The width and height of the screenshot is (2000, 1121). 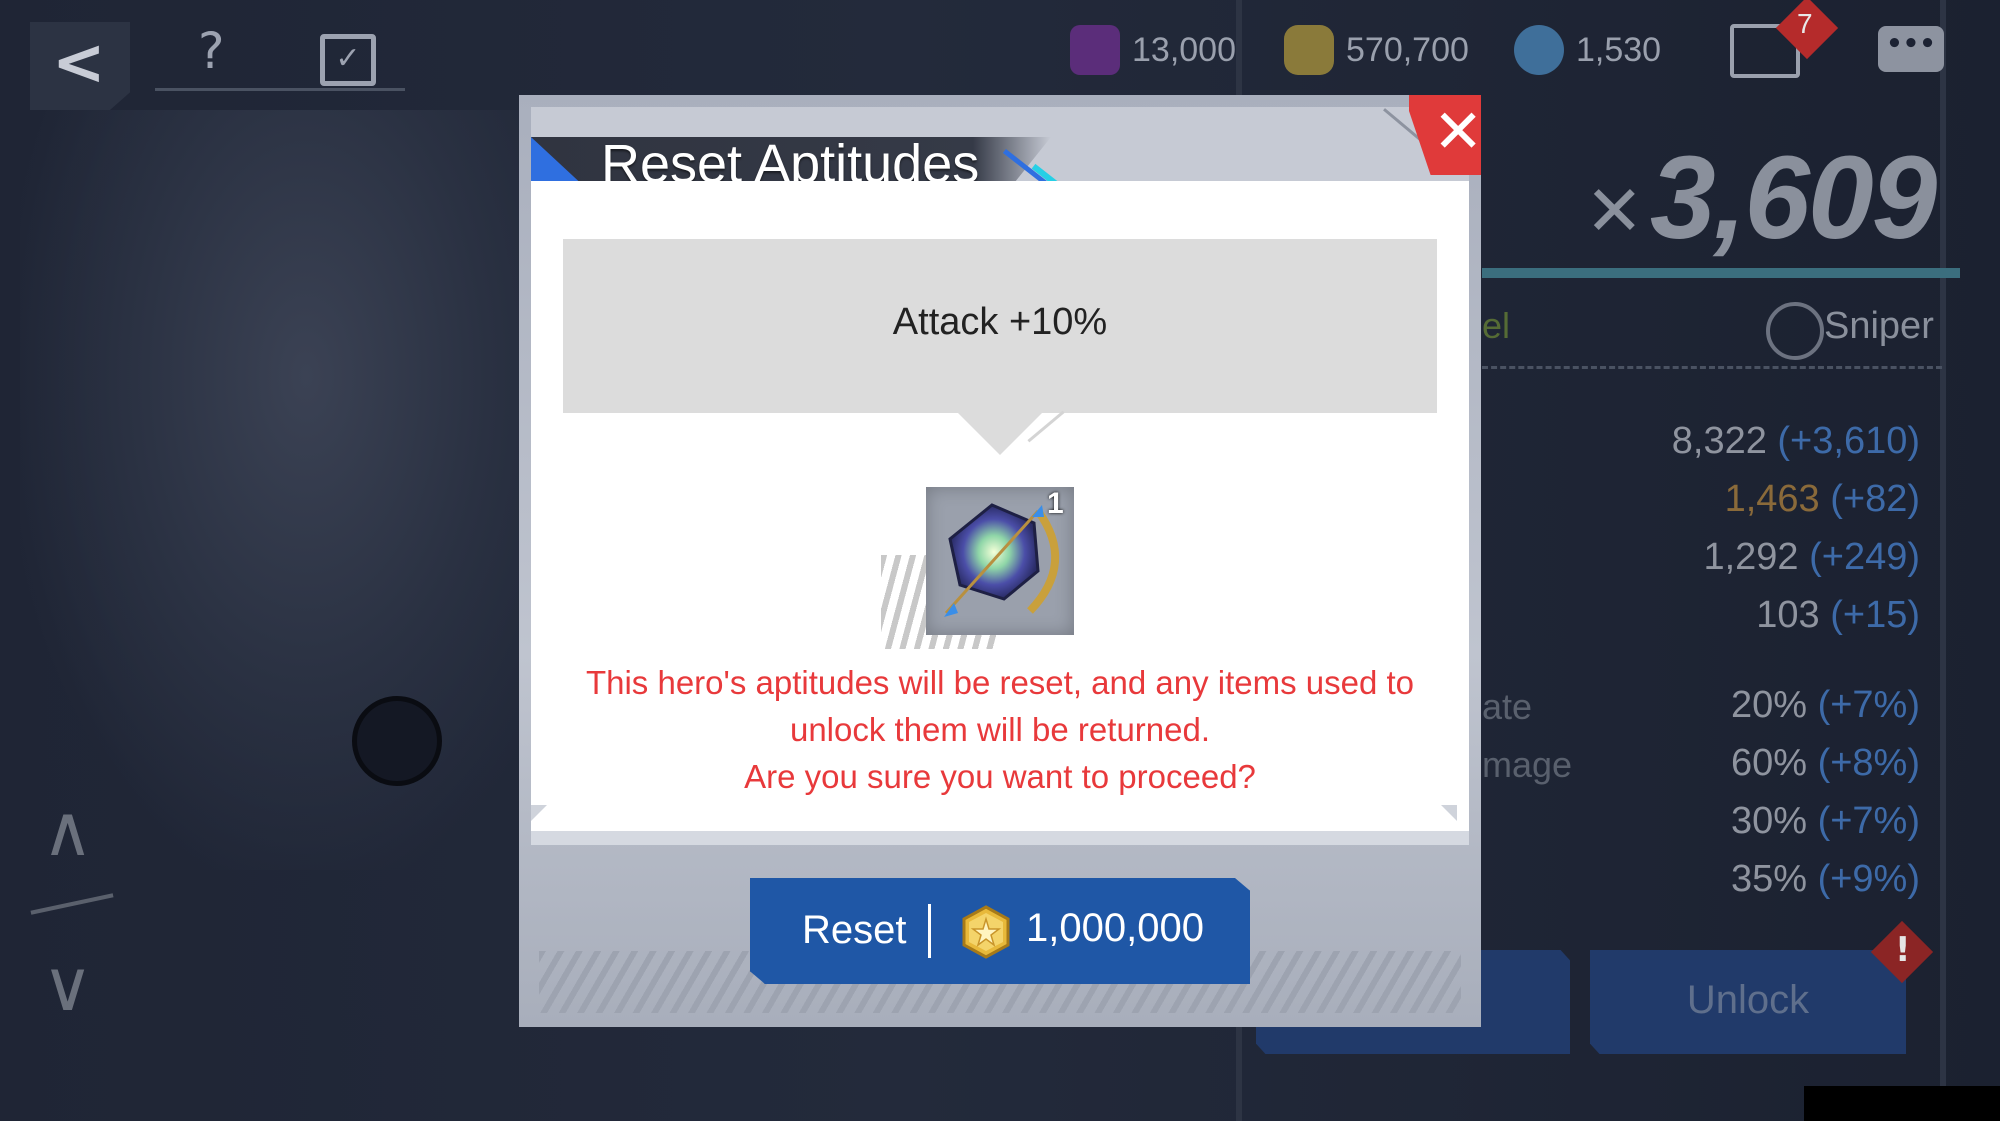 I want to click on corner-overlay, so click(x=1902, y=1103).